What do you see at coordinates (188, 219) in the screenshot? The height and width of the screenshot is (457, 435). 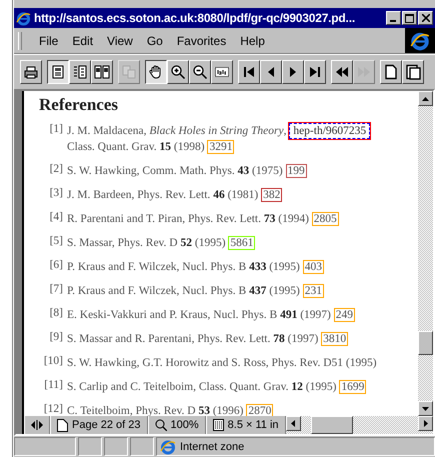 I see `reference-text: R. Parentani and T. Piran, Phys. Rev. Lett. 73 (1994)` at bounding box center [188, 219].